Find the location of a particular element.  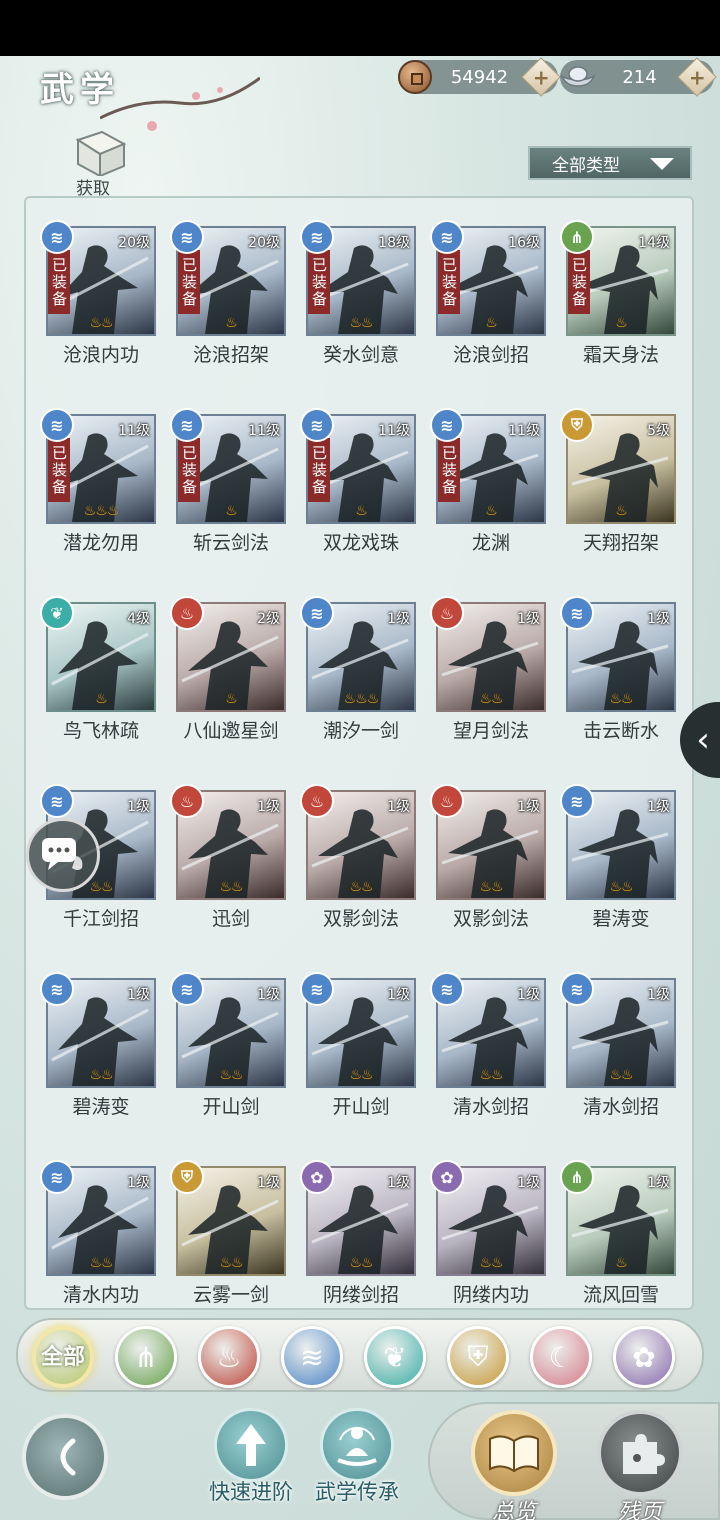

skill-name: 八仙邀星剑 is located at coordinates (231, 731).